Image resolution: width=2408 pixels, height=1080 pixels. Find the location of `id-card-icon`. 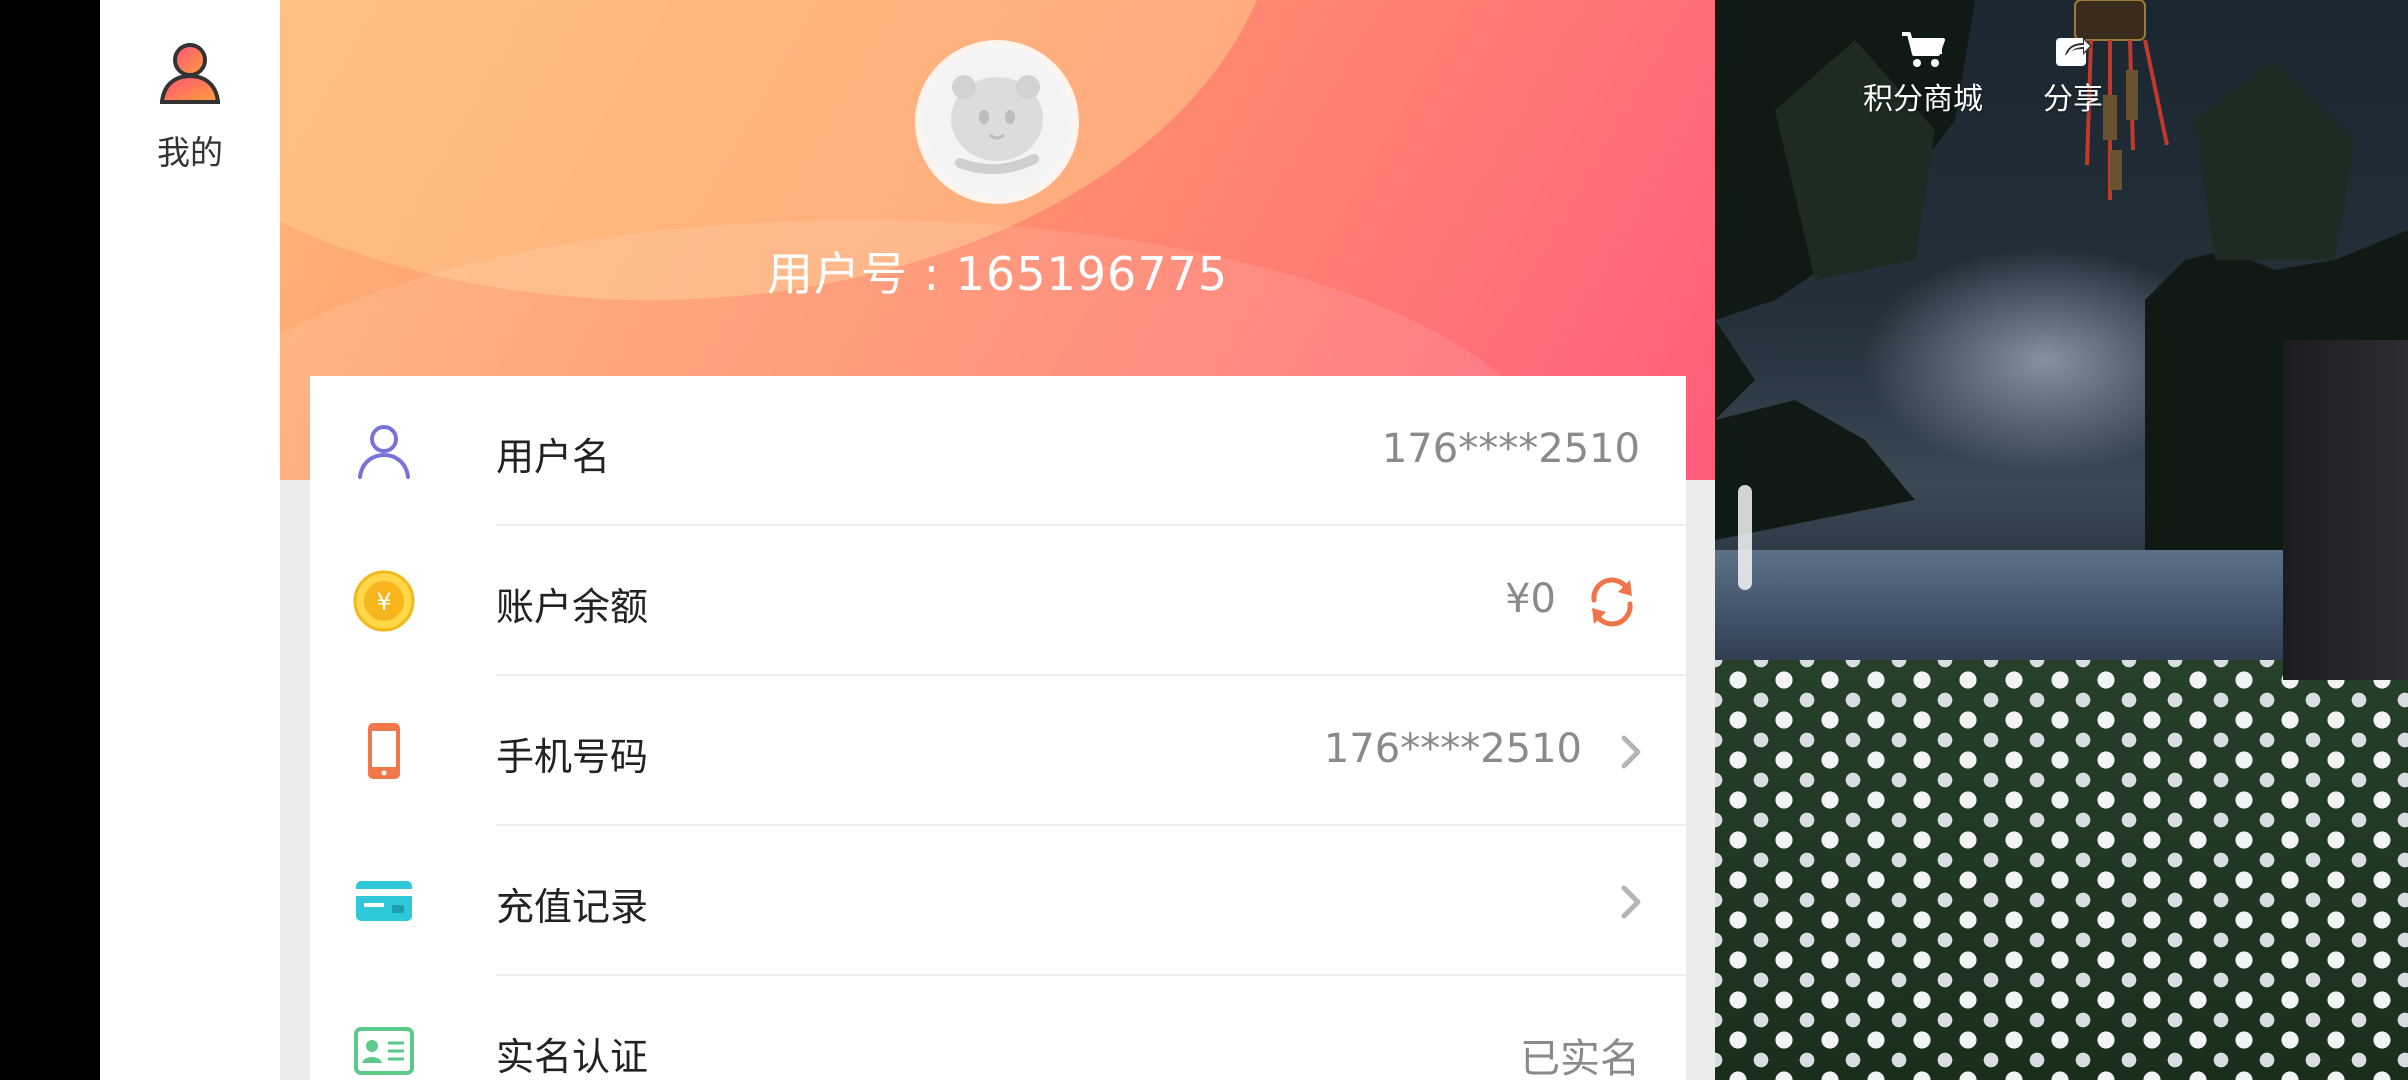

id-card-icon is located at coordinates (384, 1051).